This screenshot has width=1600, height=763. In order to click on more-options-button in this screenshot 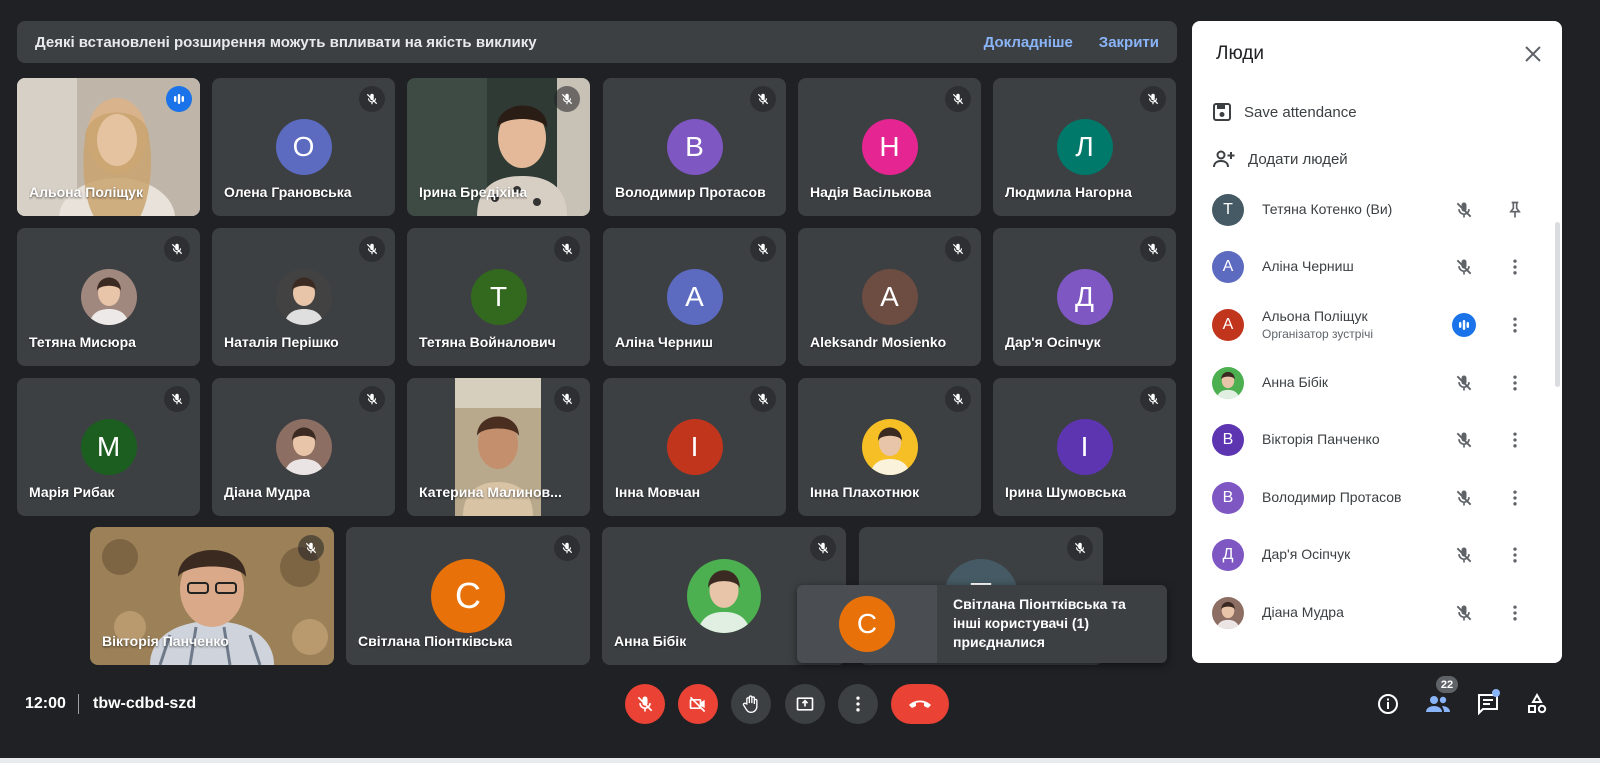, I will do `click(858, 704)`.